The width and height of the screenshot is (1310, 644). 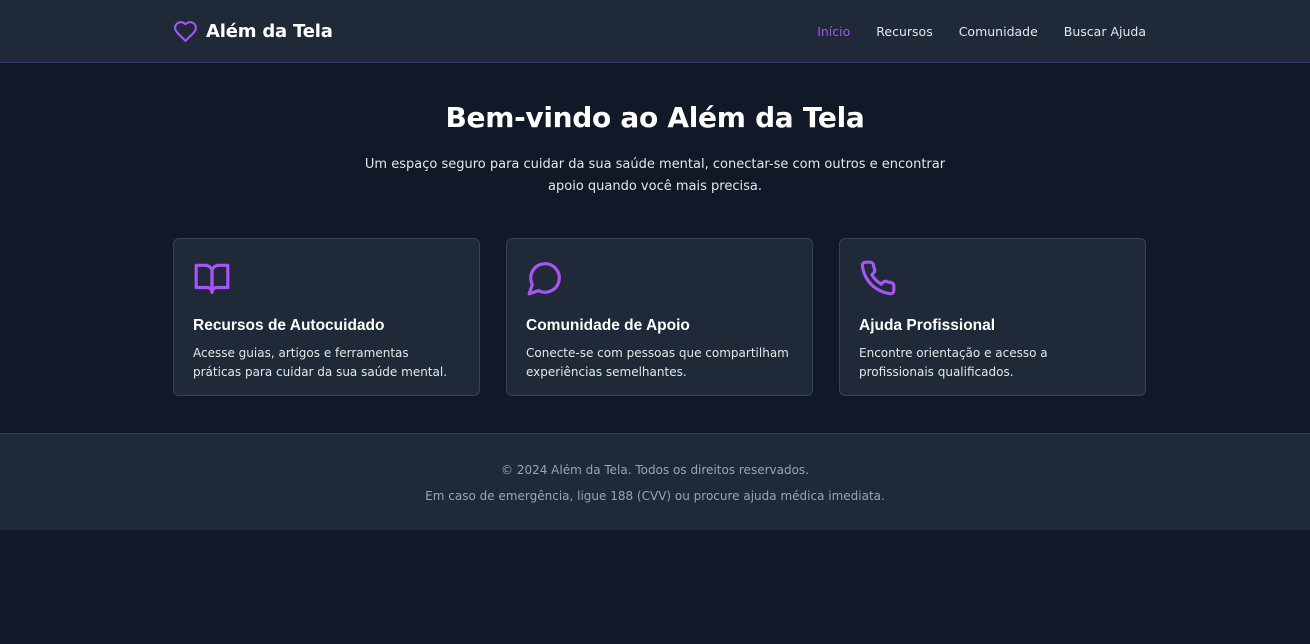 I want to click on page-title: Bem-vindo ao Além da Tela, so click(x=655, y=117).